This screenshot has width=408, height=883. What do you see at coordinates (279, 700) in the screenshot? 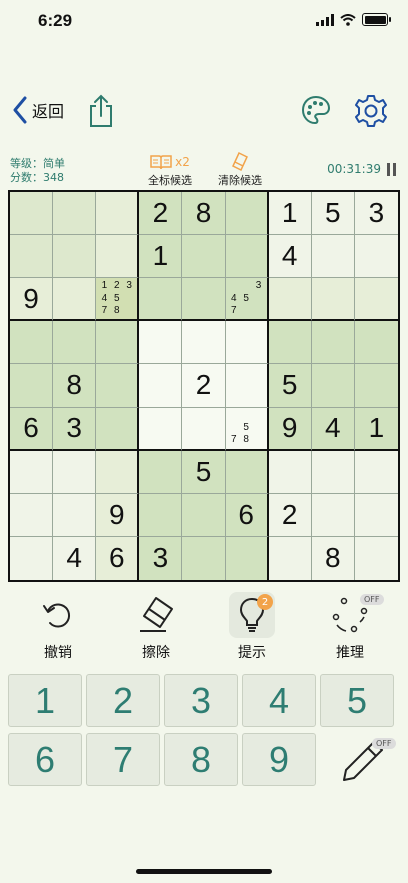
I see `number-key-4: 4` at bounding box center [279, 700].